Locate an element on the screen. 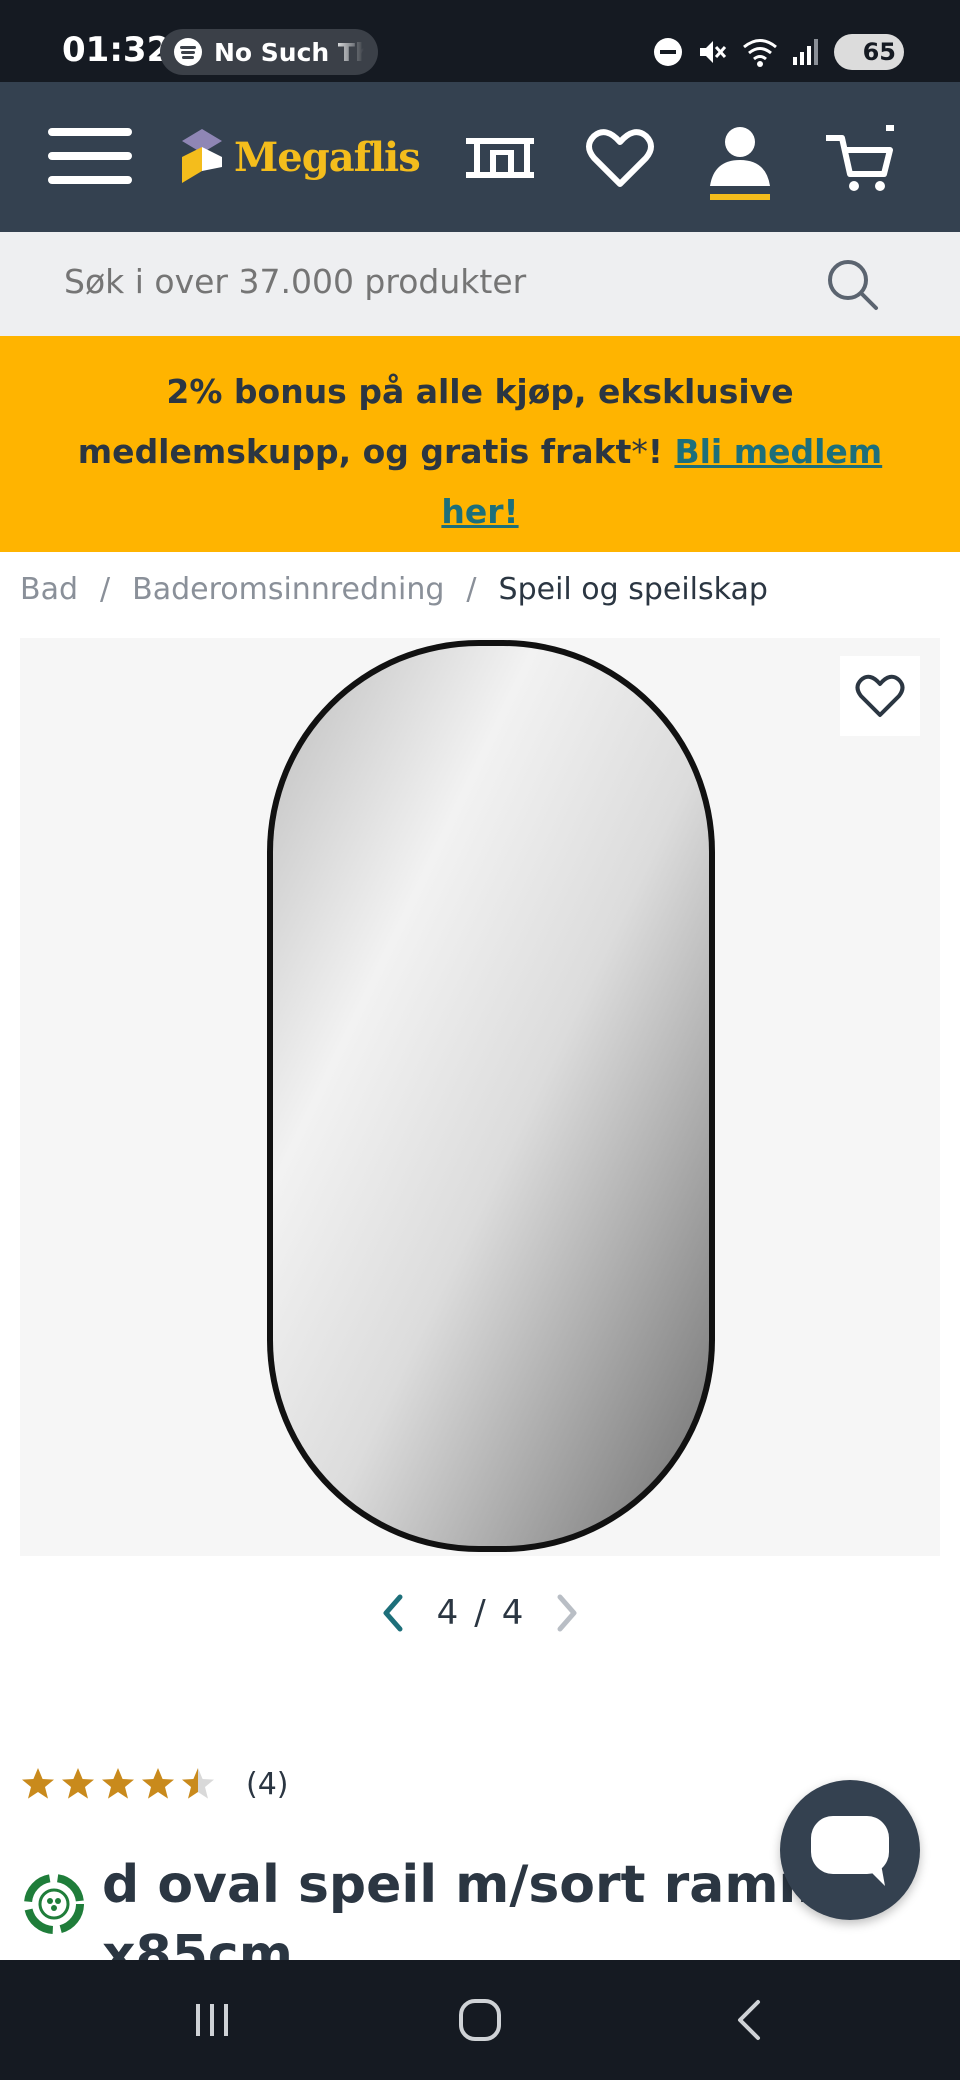 The height and width of the screenshot is (2080, 960). heart-icon is located at coordinates (620, 159).